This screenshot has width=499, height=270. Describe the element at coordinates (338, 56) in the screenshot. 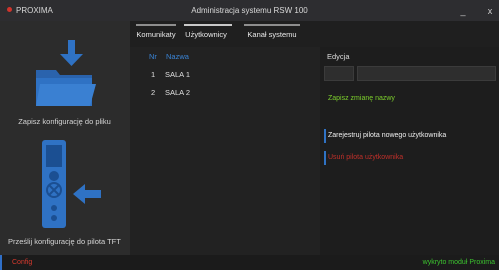

I see `edit-title: Edycja` at that location.